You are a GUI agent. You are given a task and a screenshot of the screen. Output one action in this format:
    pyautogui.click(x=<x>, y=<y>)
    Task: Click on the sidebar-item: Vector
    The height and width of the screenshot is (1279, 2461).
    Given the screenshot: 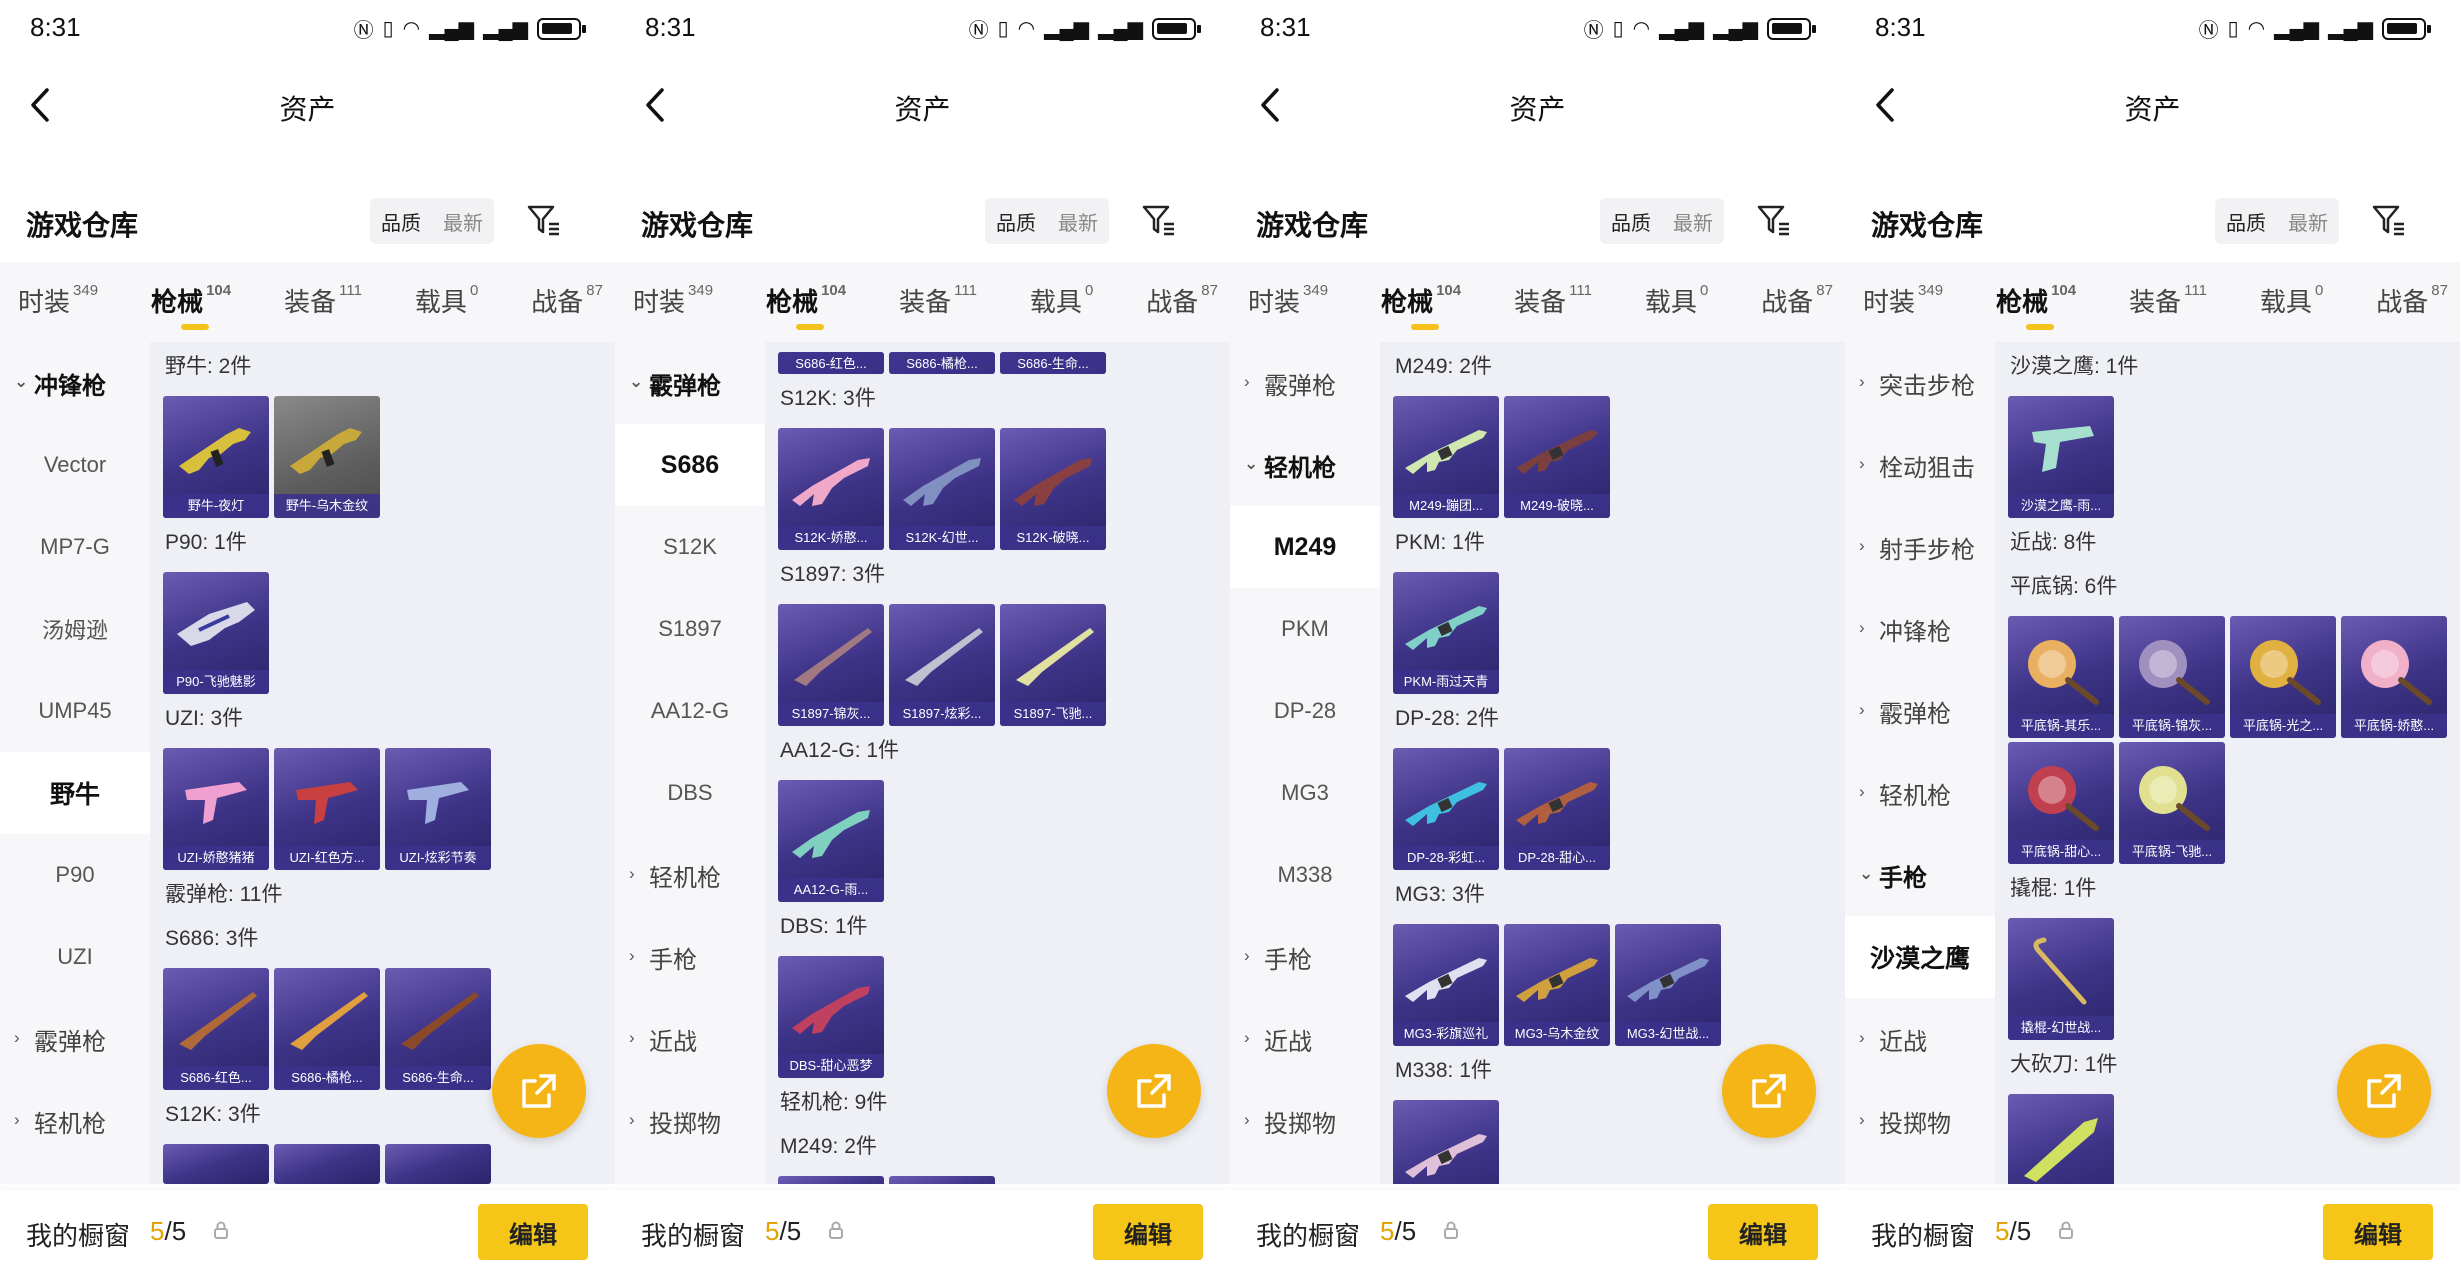 What is the action you would take?
    pyautogui.click(x=75, y=465)
    